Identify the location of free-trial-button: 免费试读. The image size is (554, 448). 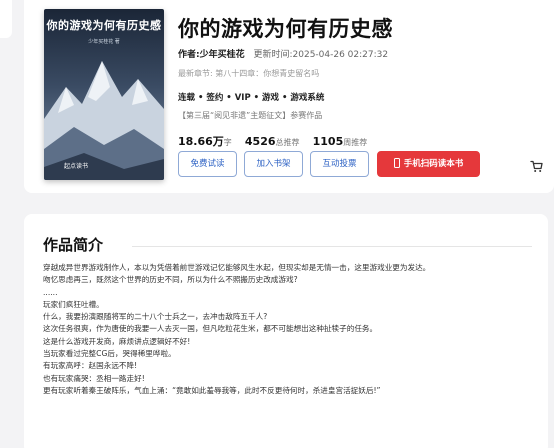
(207, 164).